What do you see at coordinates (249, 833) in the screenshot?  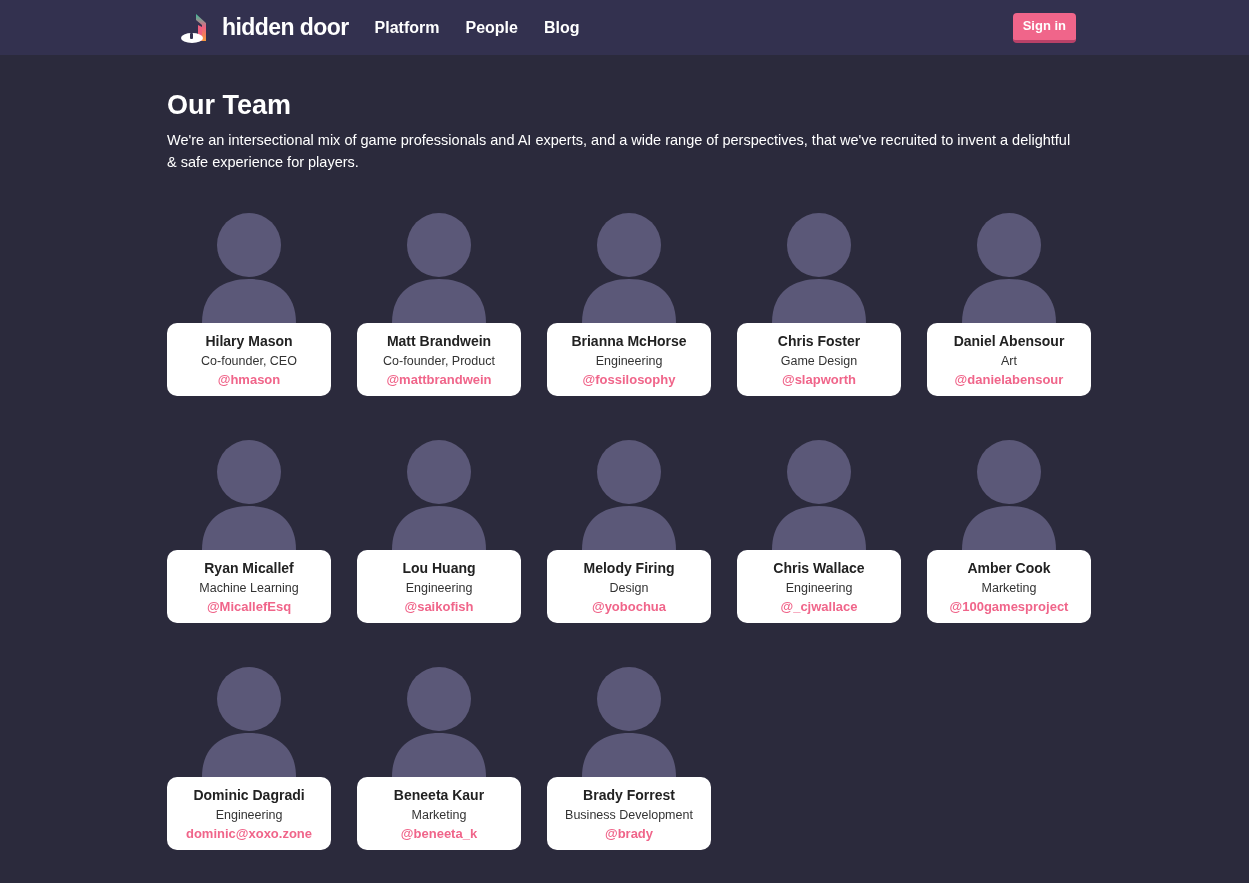 I see `member-handle-link: dominic@xoxo.zone` at bounding box center [249, 833].